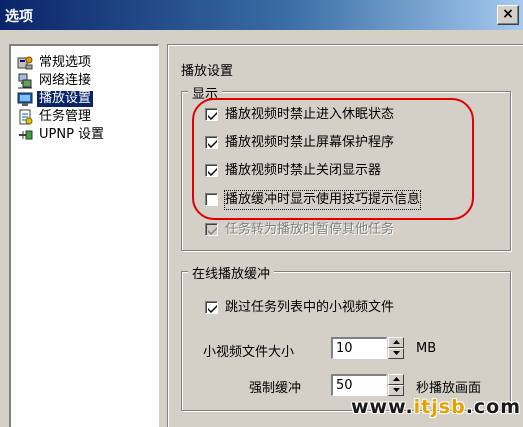 The image size is (523, 427). What do you see at coordinates (439, 407) in the screenshot?
I see `watermark-accent: itjsb` at bounding box center [439, 407].